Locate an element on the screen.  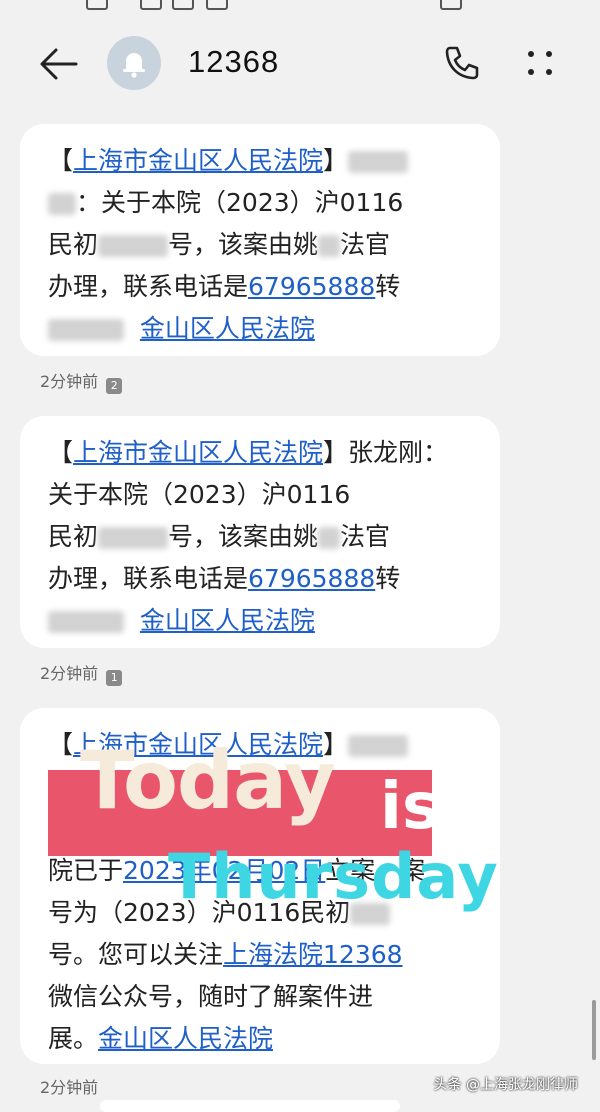
call-button is located at coordinates (461, 63).